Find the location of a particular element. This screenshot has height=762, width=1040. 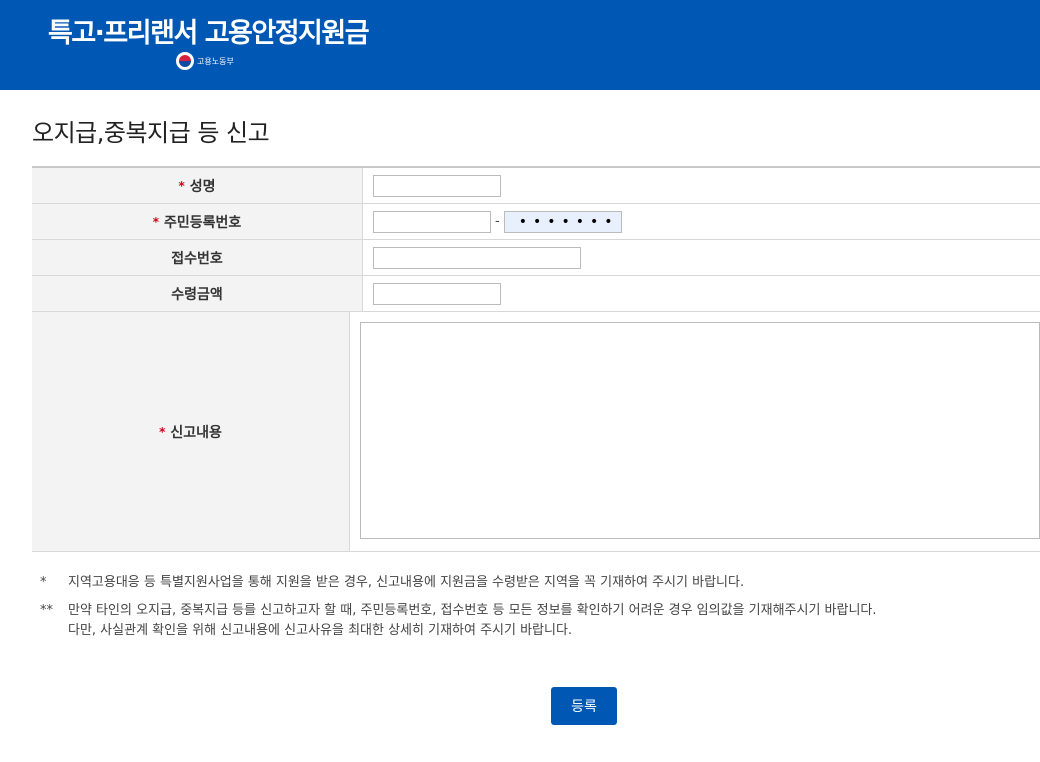

label-report-content: * 신고내용 is located at coordinates (191, 431).